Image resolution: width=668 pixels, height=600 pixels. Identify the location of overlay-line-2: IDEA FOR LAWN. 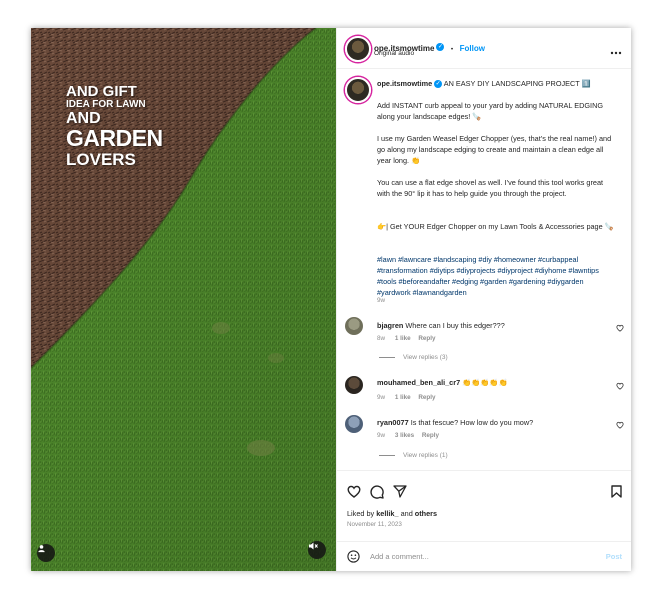
(106, 104).